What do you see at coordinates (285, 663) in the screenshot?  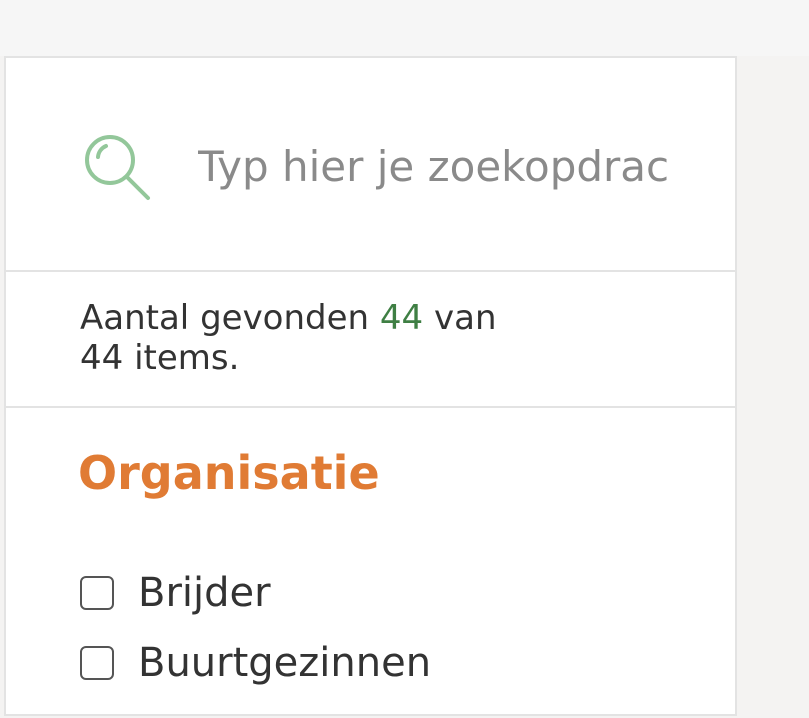 I see `filter-option-label: Buurtgezinnen` at bounding box center [285, 663].